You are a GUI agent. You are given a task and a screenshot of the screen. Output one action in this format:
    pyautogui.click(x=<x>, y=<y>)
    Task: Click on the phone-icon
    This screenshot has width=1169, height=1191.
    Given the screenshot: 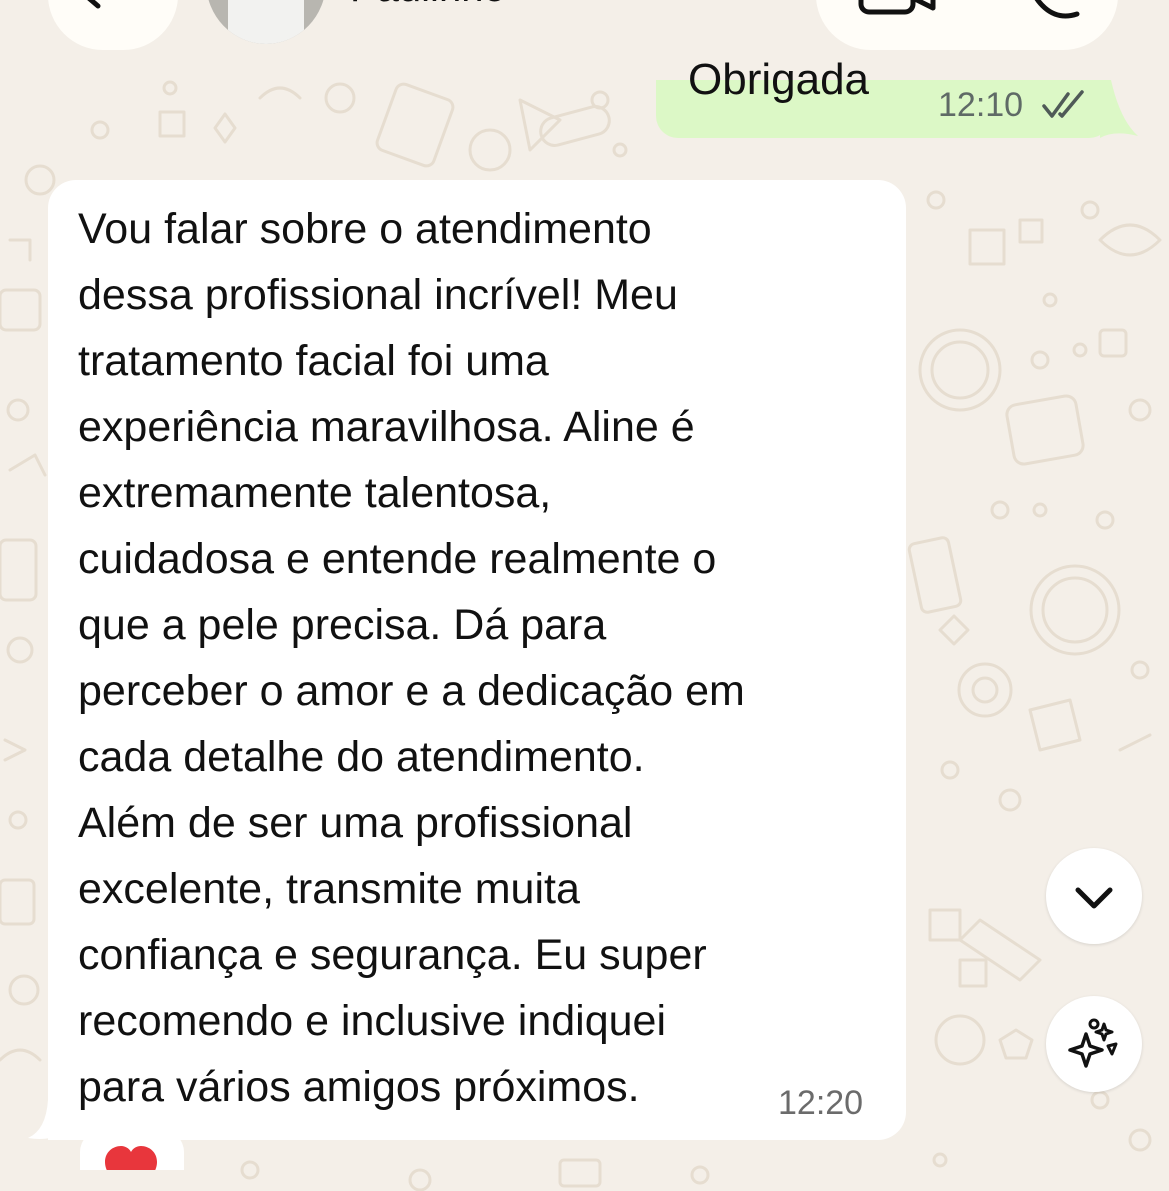 What is the action you would take?
    pyautogui.click(x=1055, y=10)
    